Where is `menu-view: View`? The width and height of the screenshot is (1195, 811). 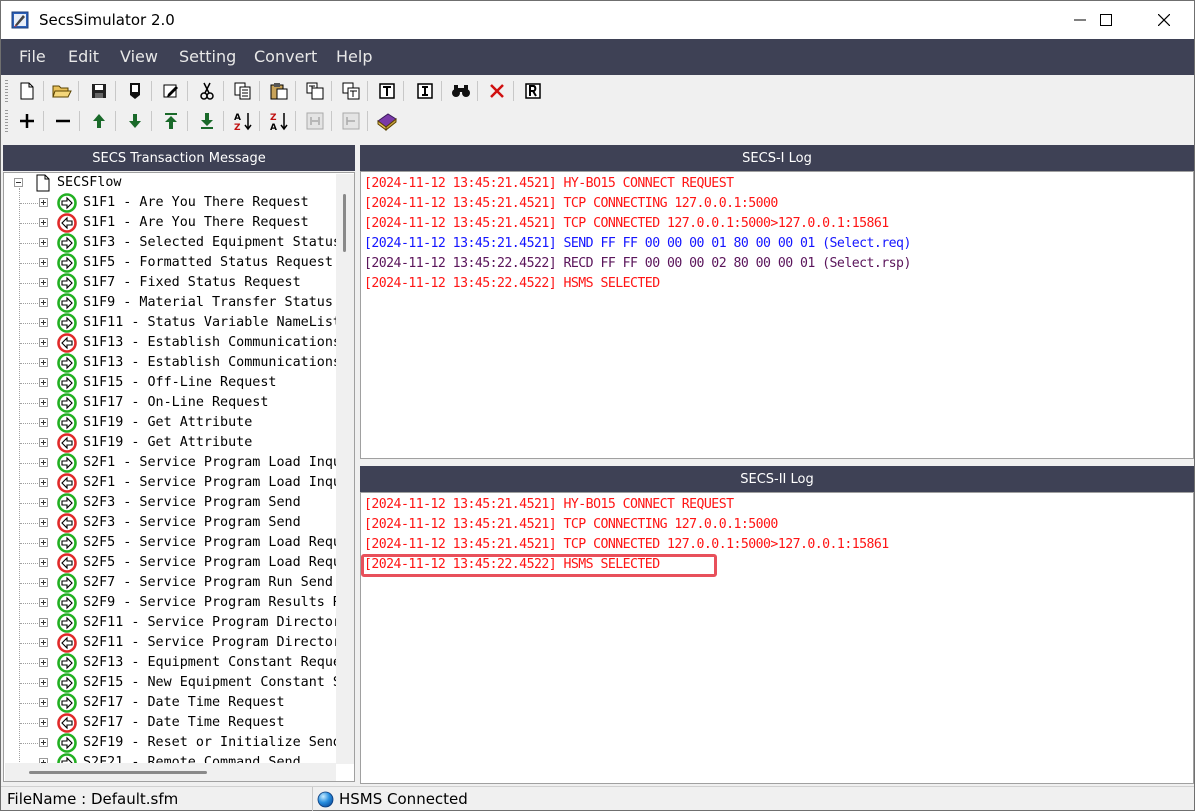 menu-view: View is located at coordinates (139, 56).